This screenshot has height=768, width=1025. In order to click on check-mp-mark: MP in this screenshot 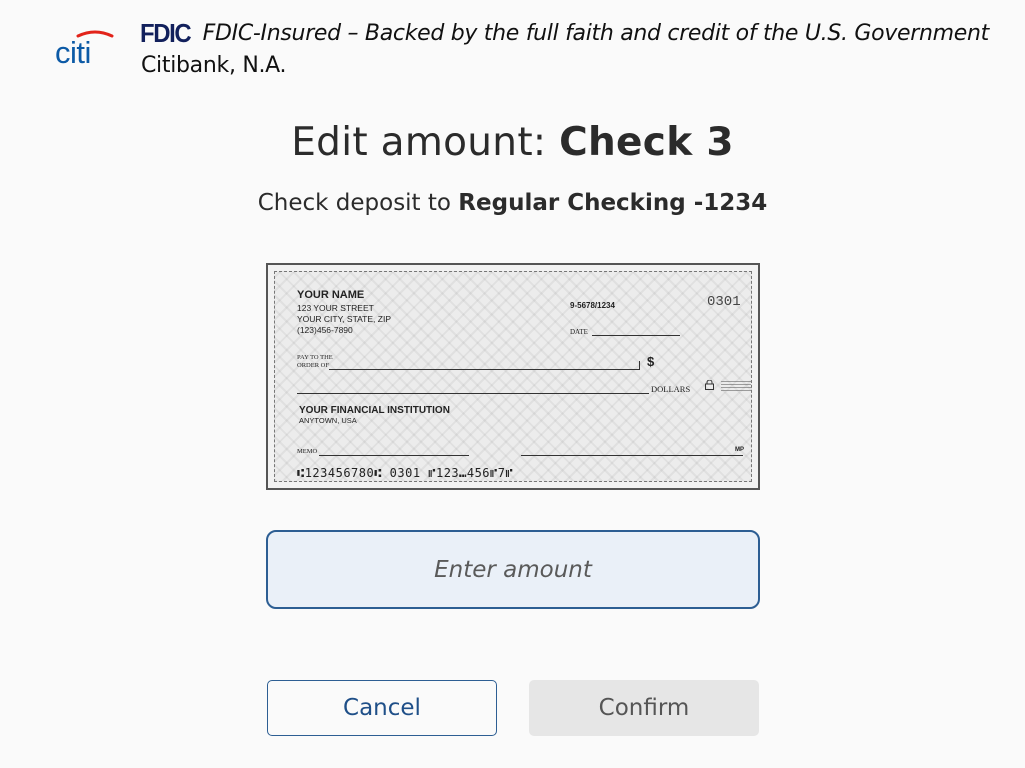, I will do `click(739, 450)`.